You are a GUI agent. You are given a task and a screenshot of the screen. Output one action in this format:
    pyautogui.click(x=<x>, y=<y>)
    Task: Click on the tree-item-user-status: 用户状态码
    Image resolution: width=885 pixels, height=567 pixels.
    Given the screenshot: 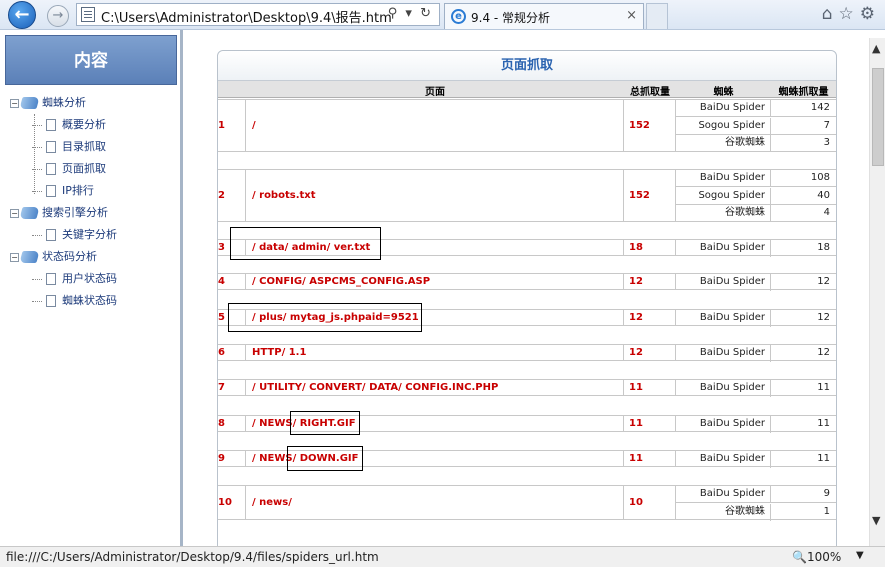 What is the action you would take?
    pyautogui.click(x=63, y=279)
    